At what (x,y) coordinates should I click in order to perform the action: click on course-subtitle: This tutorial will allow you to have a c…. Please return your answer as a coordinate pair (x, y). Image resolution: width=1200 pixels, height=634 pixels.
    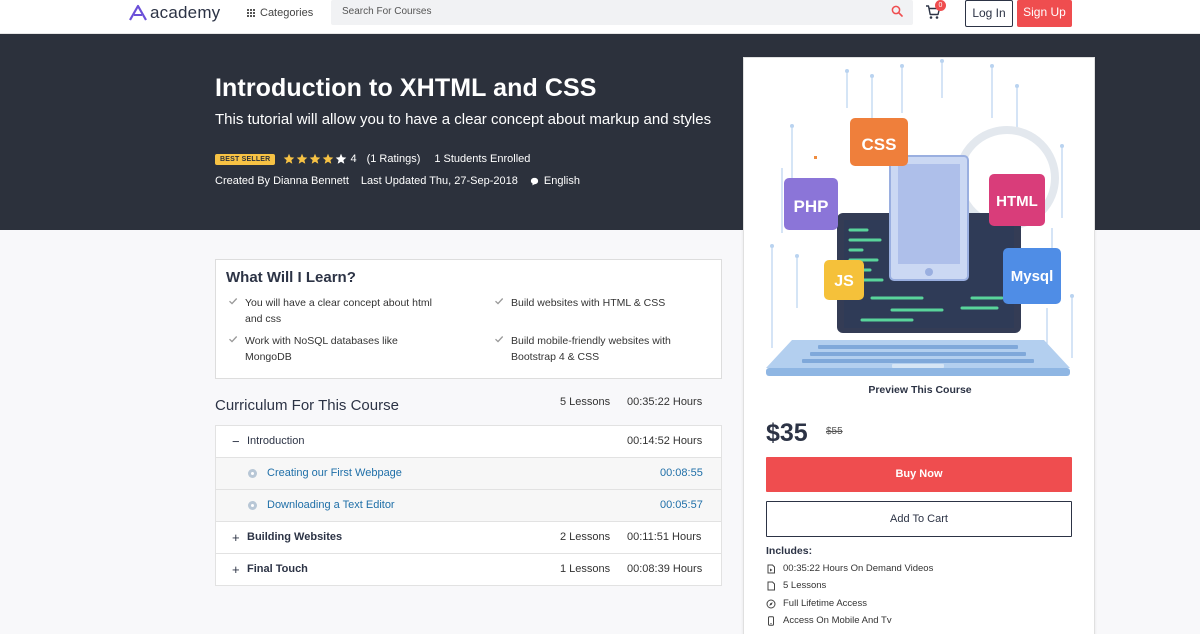
    Looking at the image, I should click on (463, 119).